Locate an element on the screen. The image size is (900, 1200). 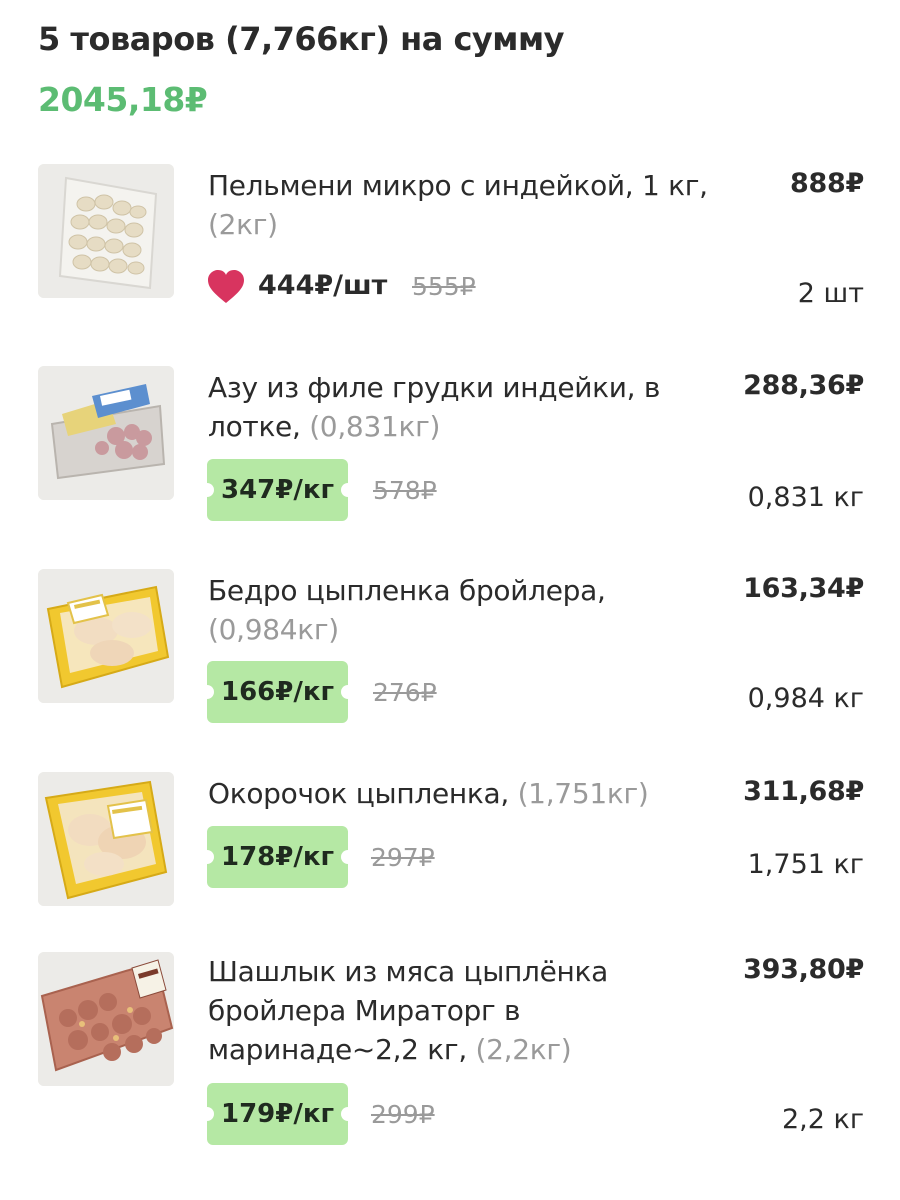
promo-price-badge: 178₽/кг is located at coordinates (277, 857).